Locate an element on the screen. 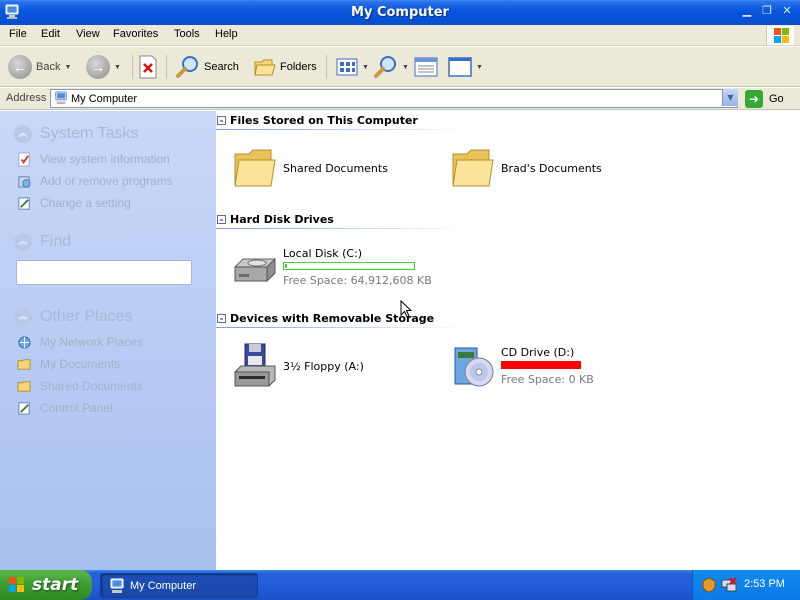  files-group-header: – Files Stored on This Computer is located at coordinates (317, 120).